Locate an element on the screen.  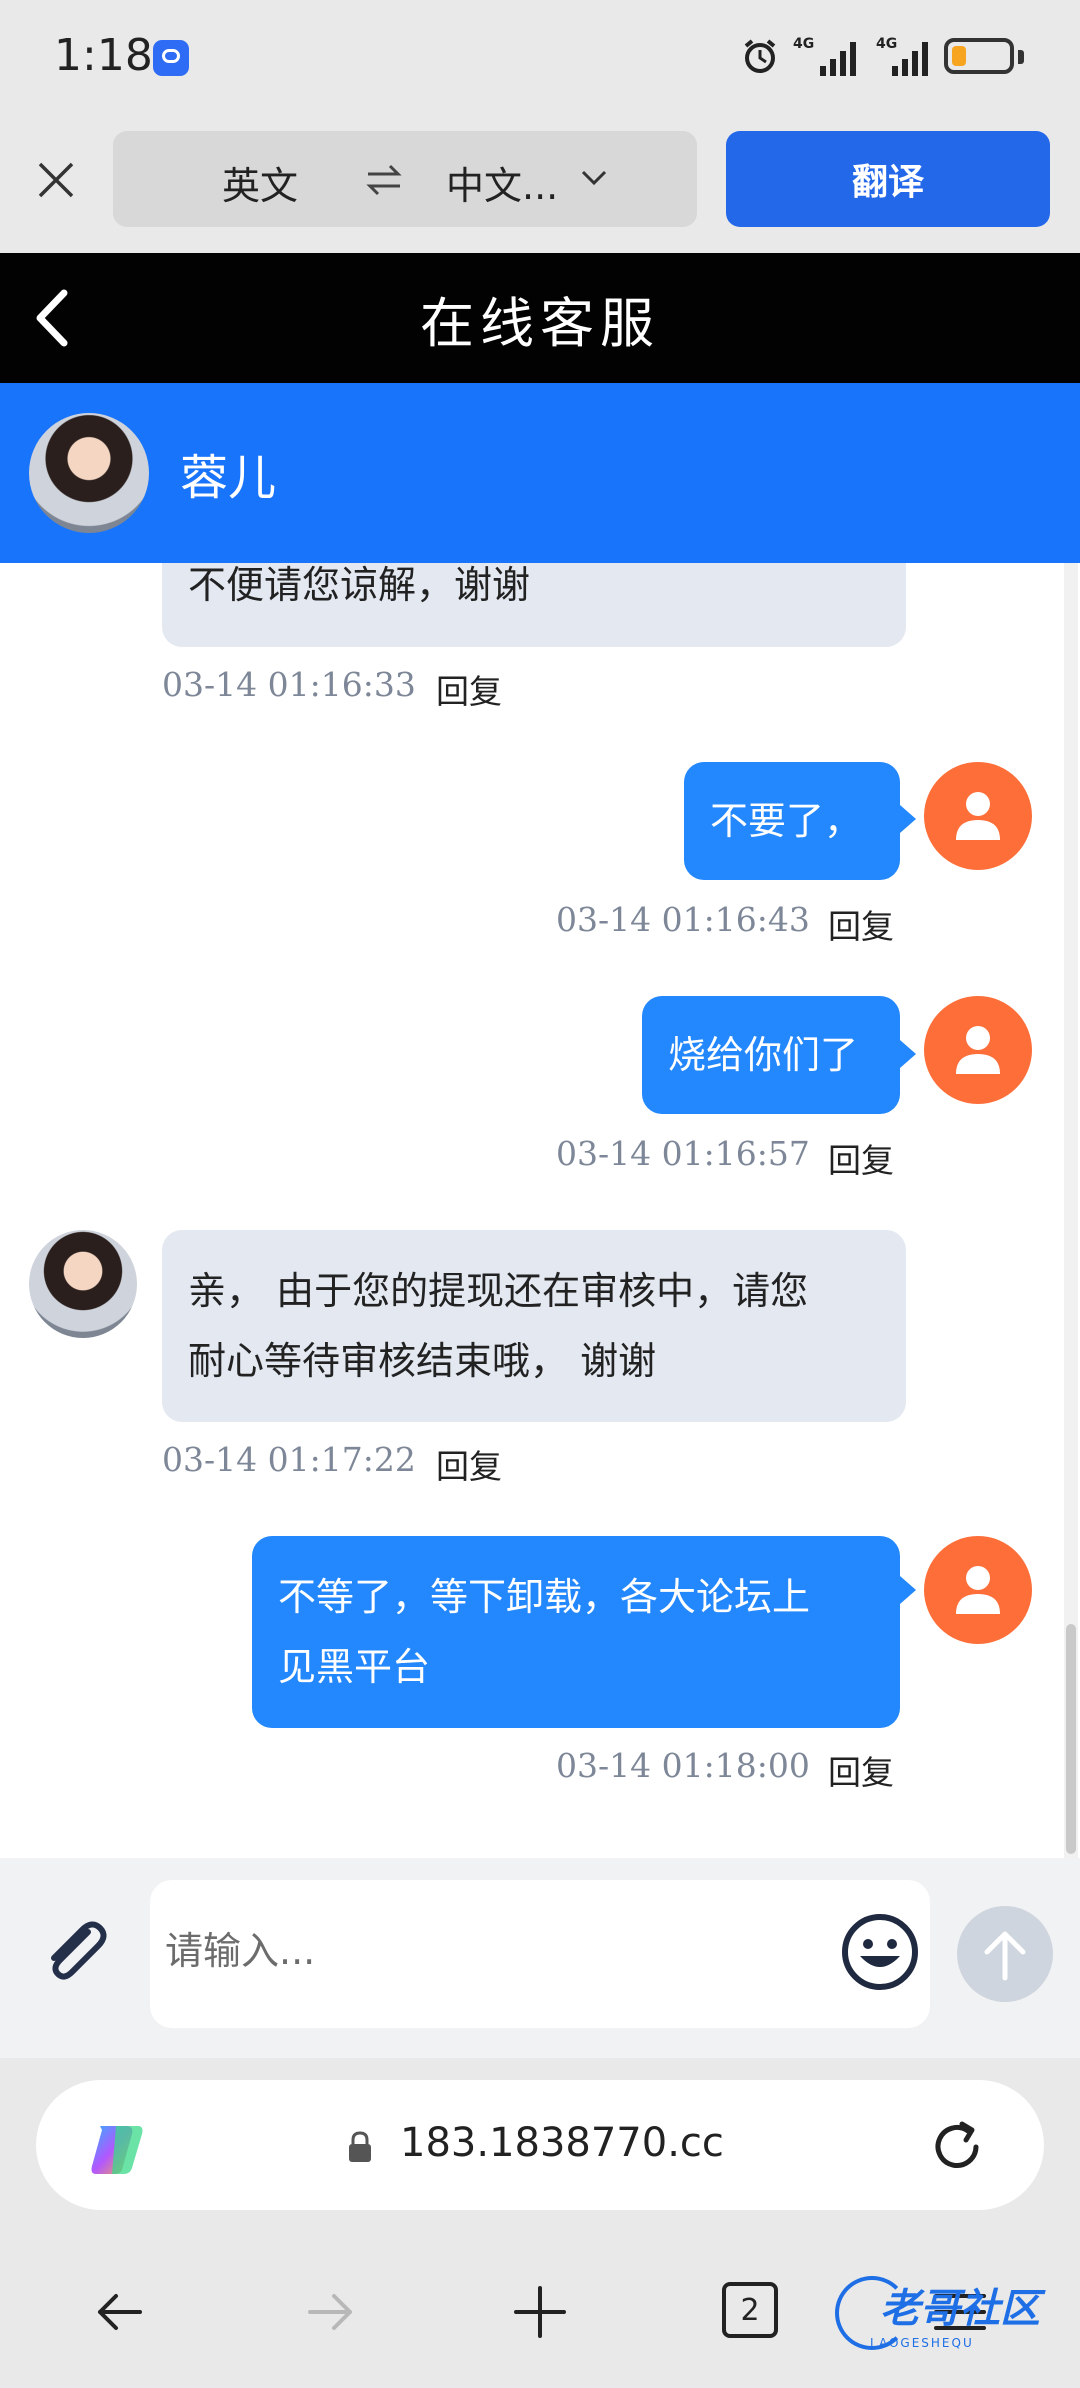
outgoing-message-bubble: 不要了， is located at coordinates (792, 821).